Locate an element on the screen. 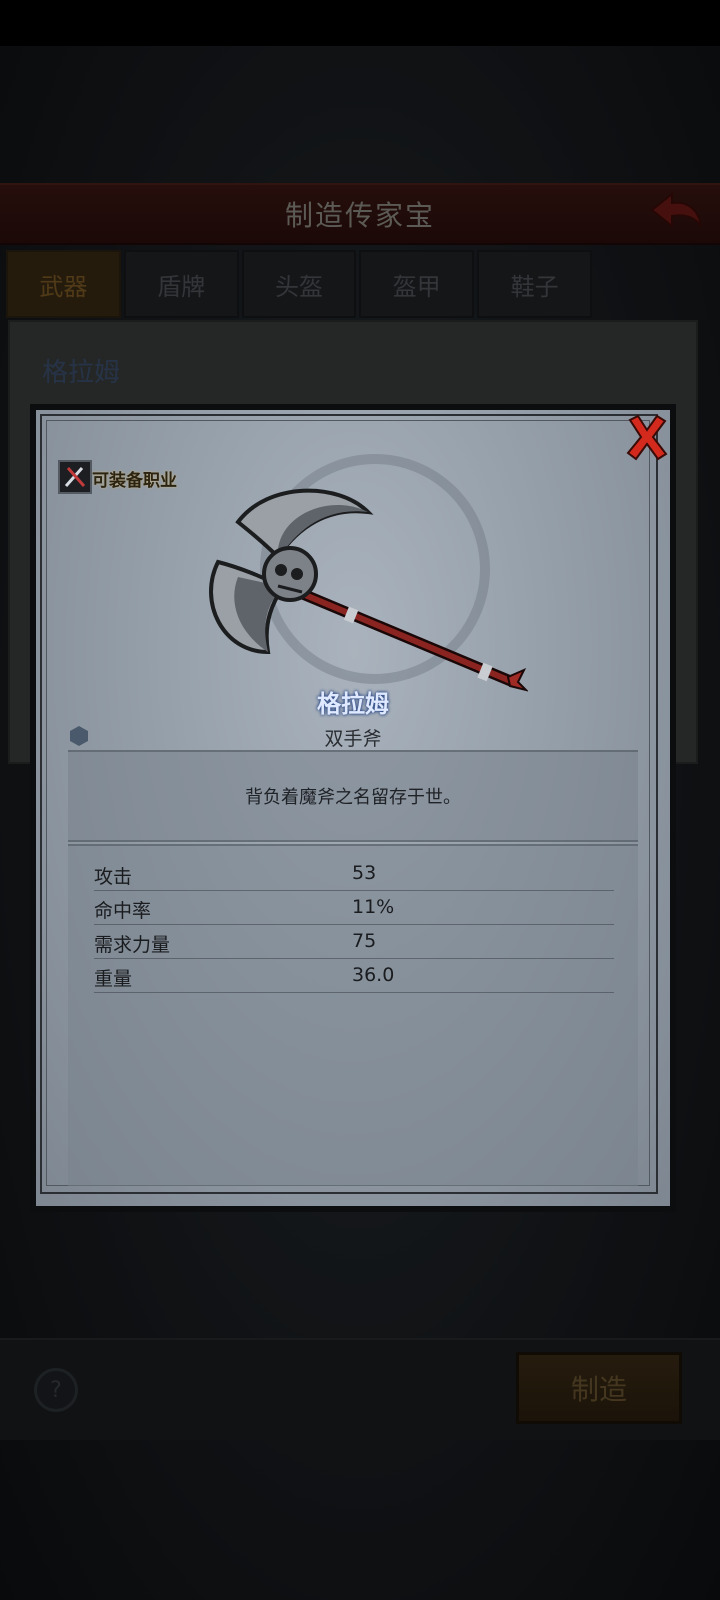 The height and width of the screenshot is (1600, 720). crossed-weapons-icon is located at coordinates (75, 477).